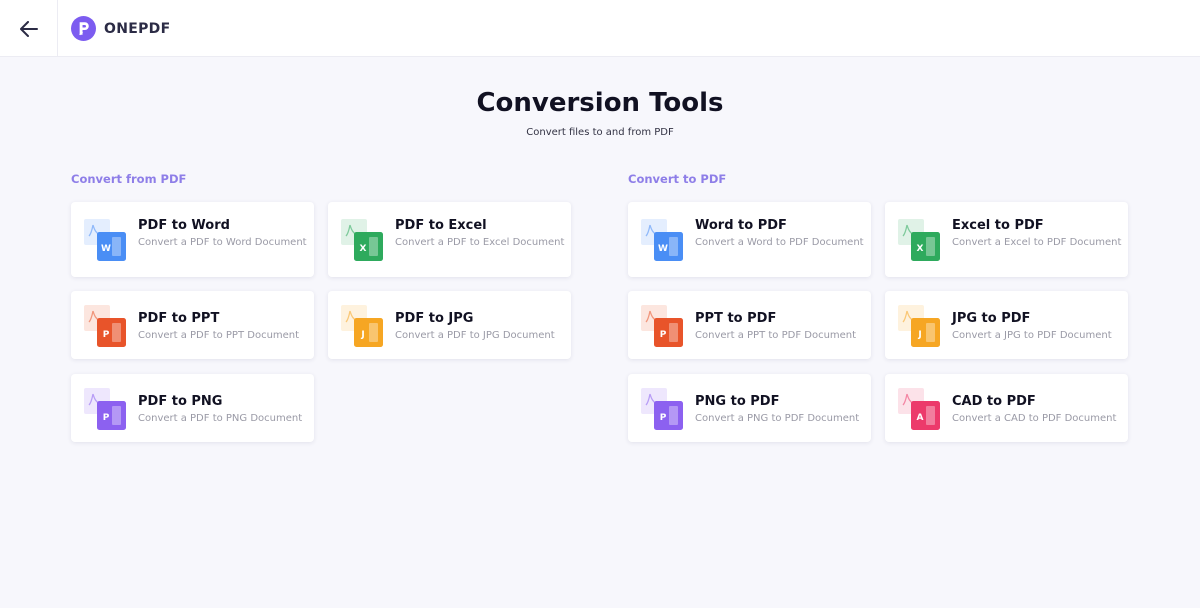 The image size is (1200, 608). I want to click on tool-card-title: PDF to PNG, so click(180, 401).